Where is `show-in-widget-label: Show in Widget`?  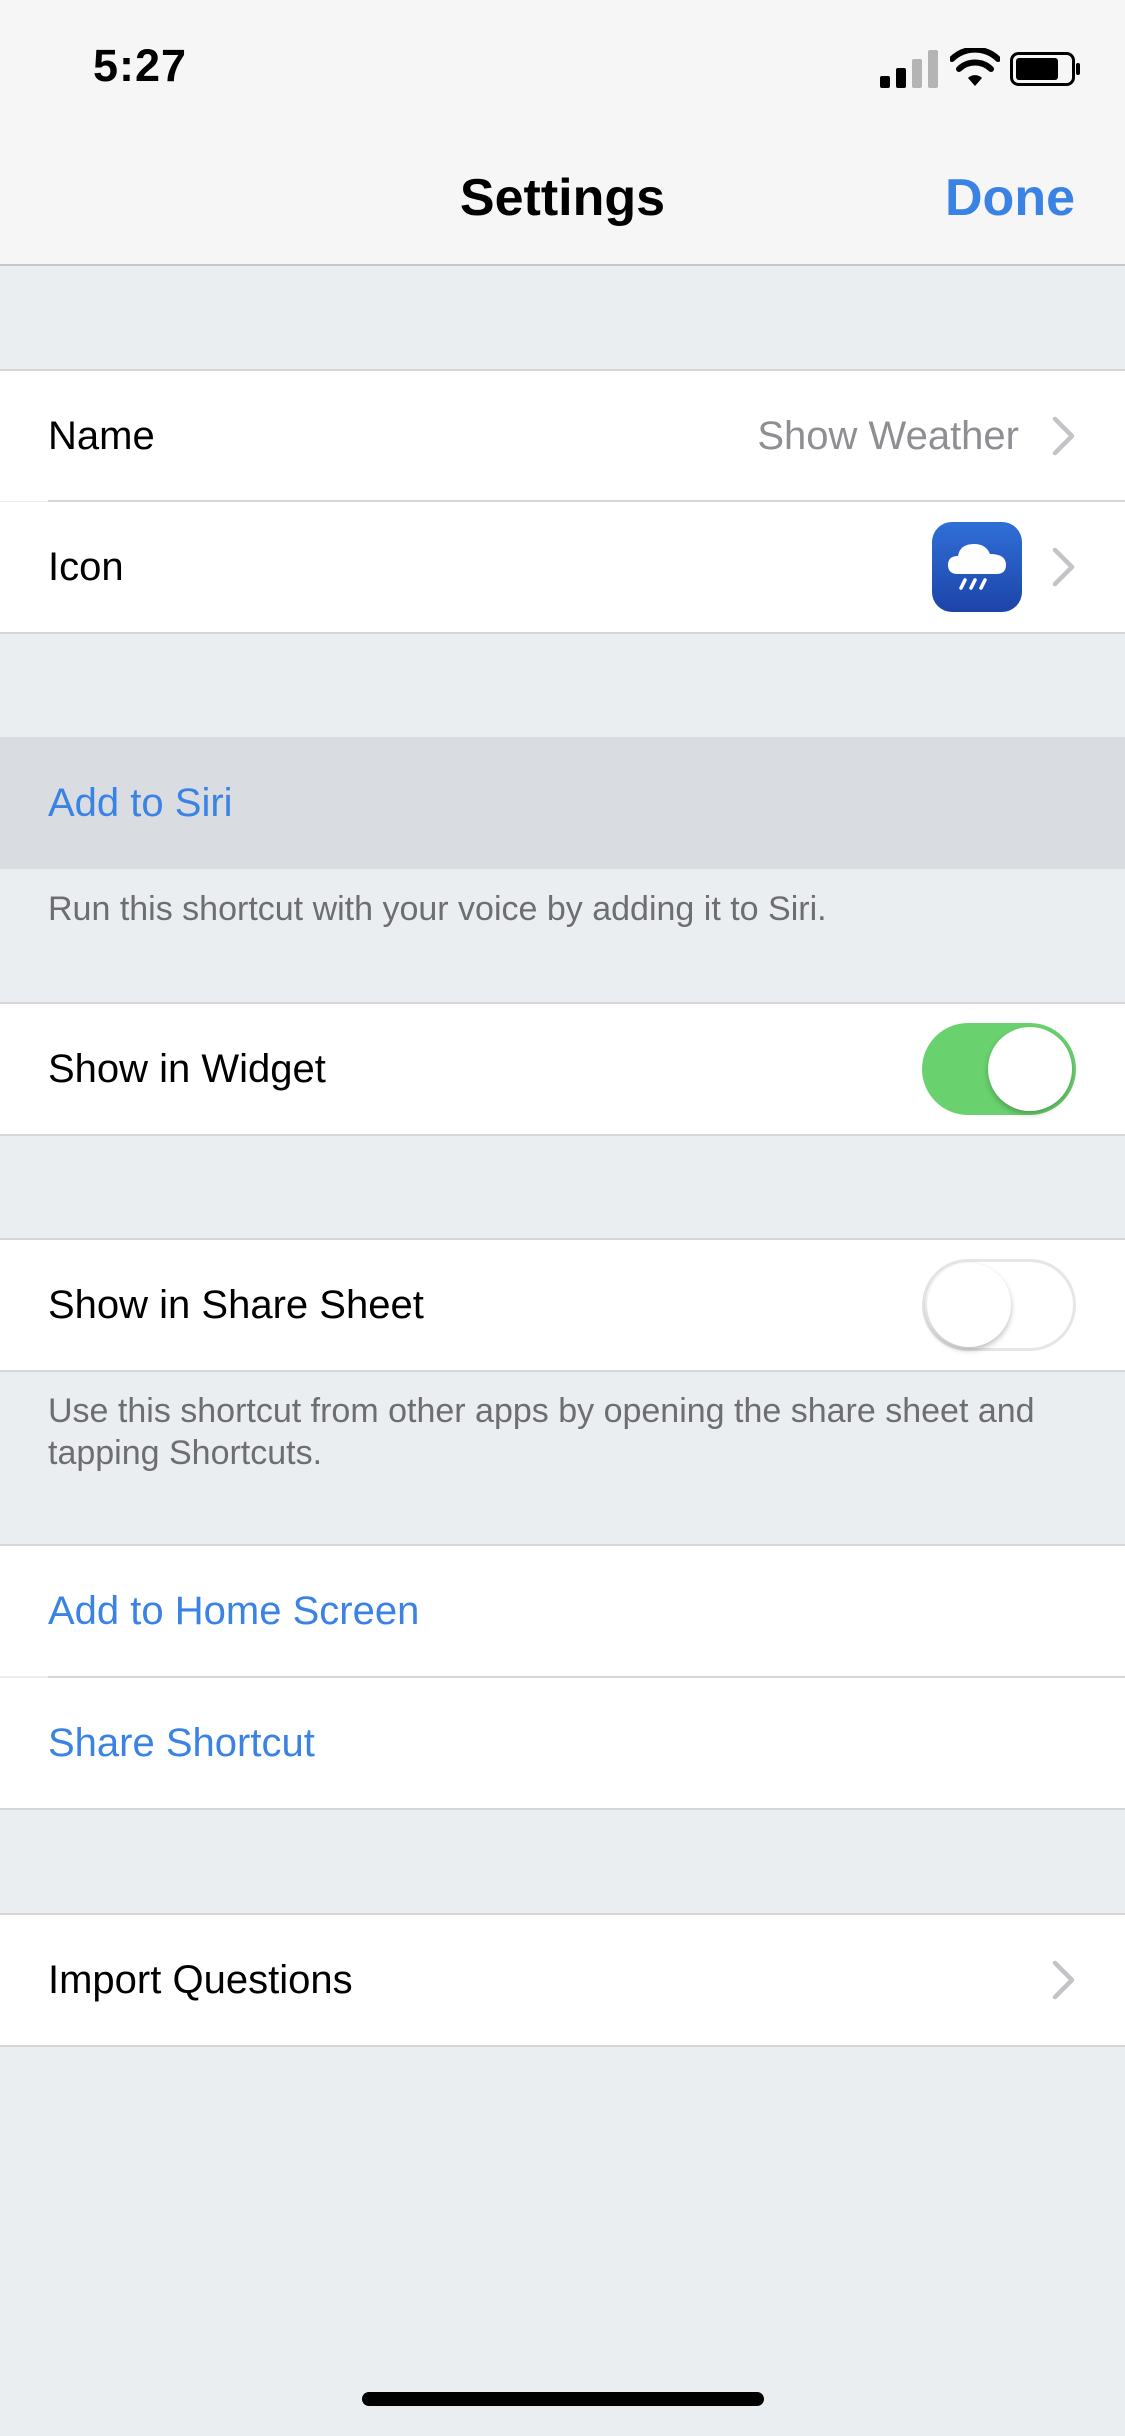
show-in-widget-label: Show in Widget is located at coordinates (187, 1069).